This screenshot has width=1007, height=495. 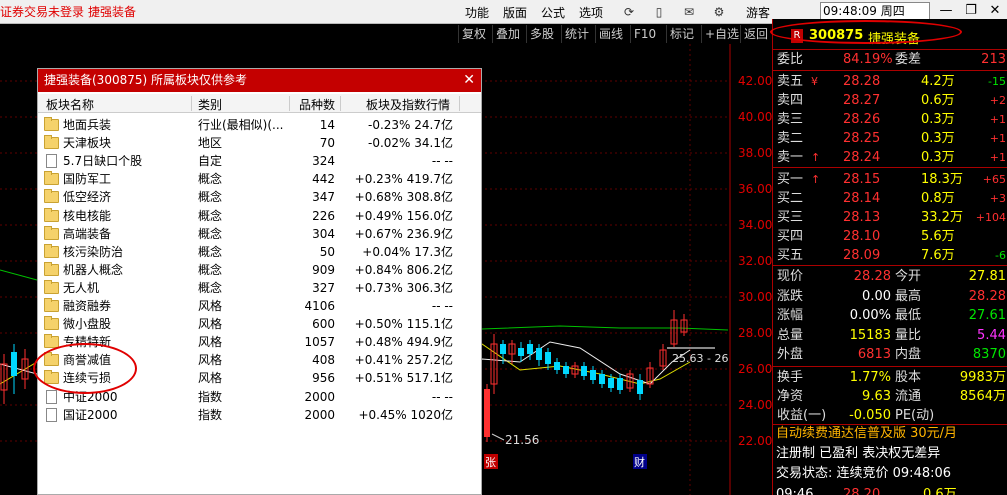 I want to click on price-stat-row: 涨幅 0.00% 最低 27.61, so click(x=890, y=315).